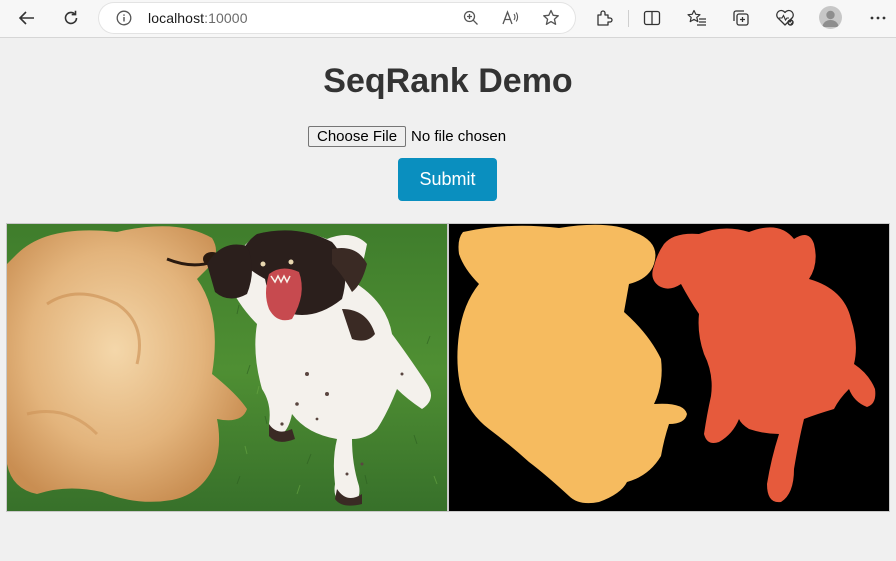 The width and height of the screenshot is (896, 561). Describe the element at coordinates (741, 18) in the screenshot. I see `collections-icon` at that location.